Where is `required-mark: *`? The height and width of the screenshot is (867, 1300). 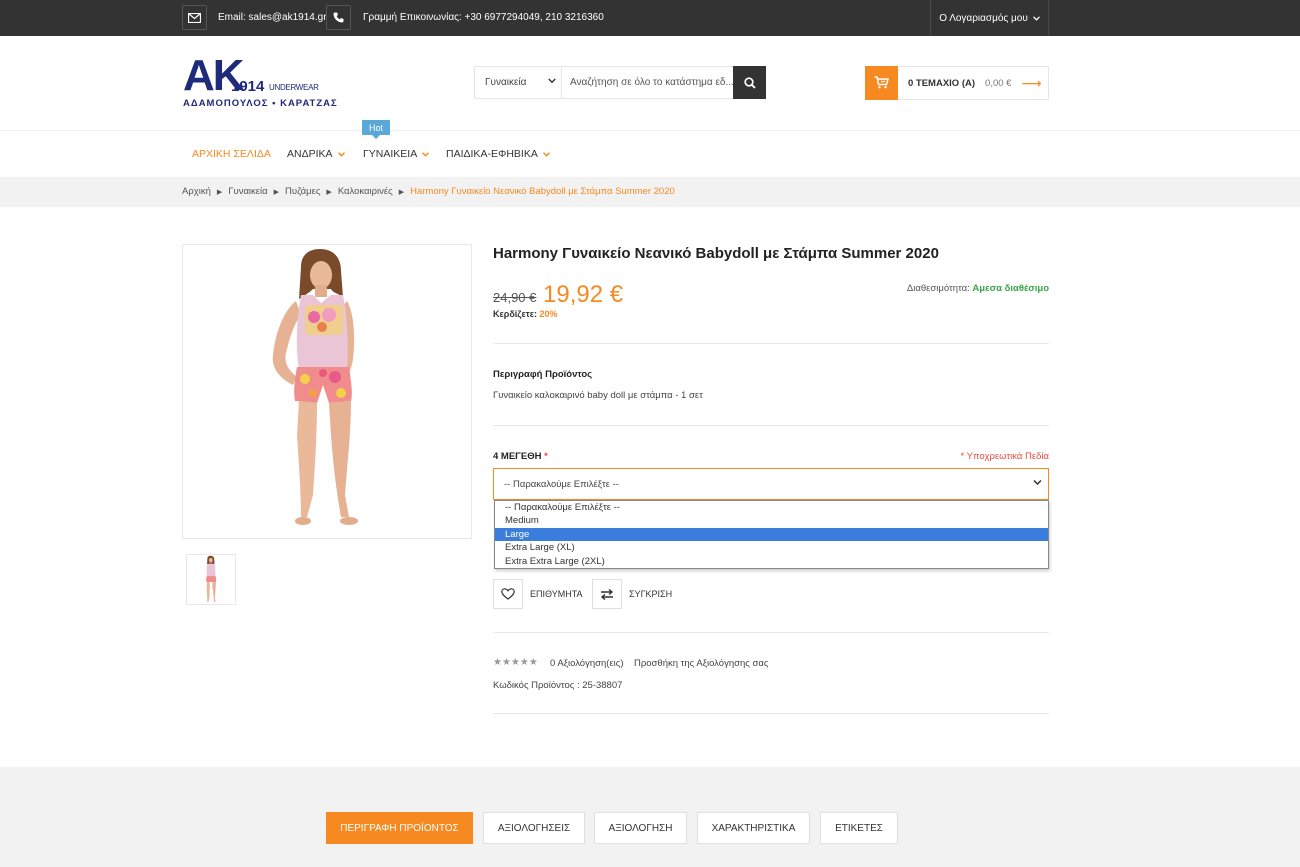
required-mark: * is located at coordinates (546, 456).